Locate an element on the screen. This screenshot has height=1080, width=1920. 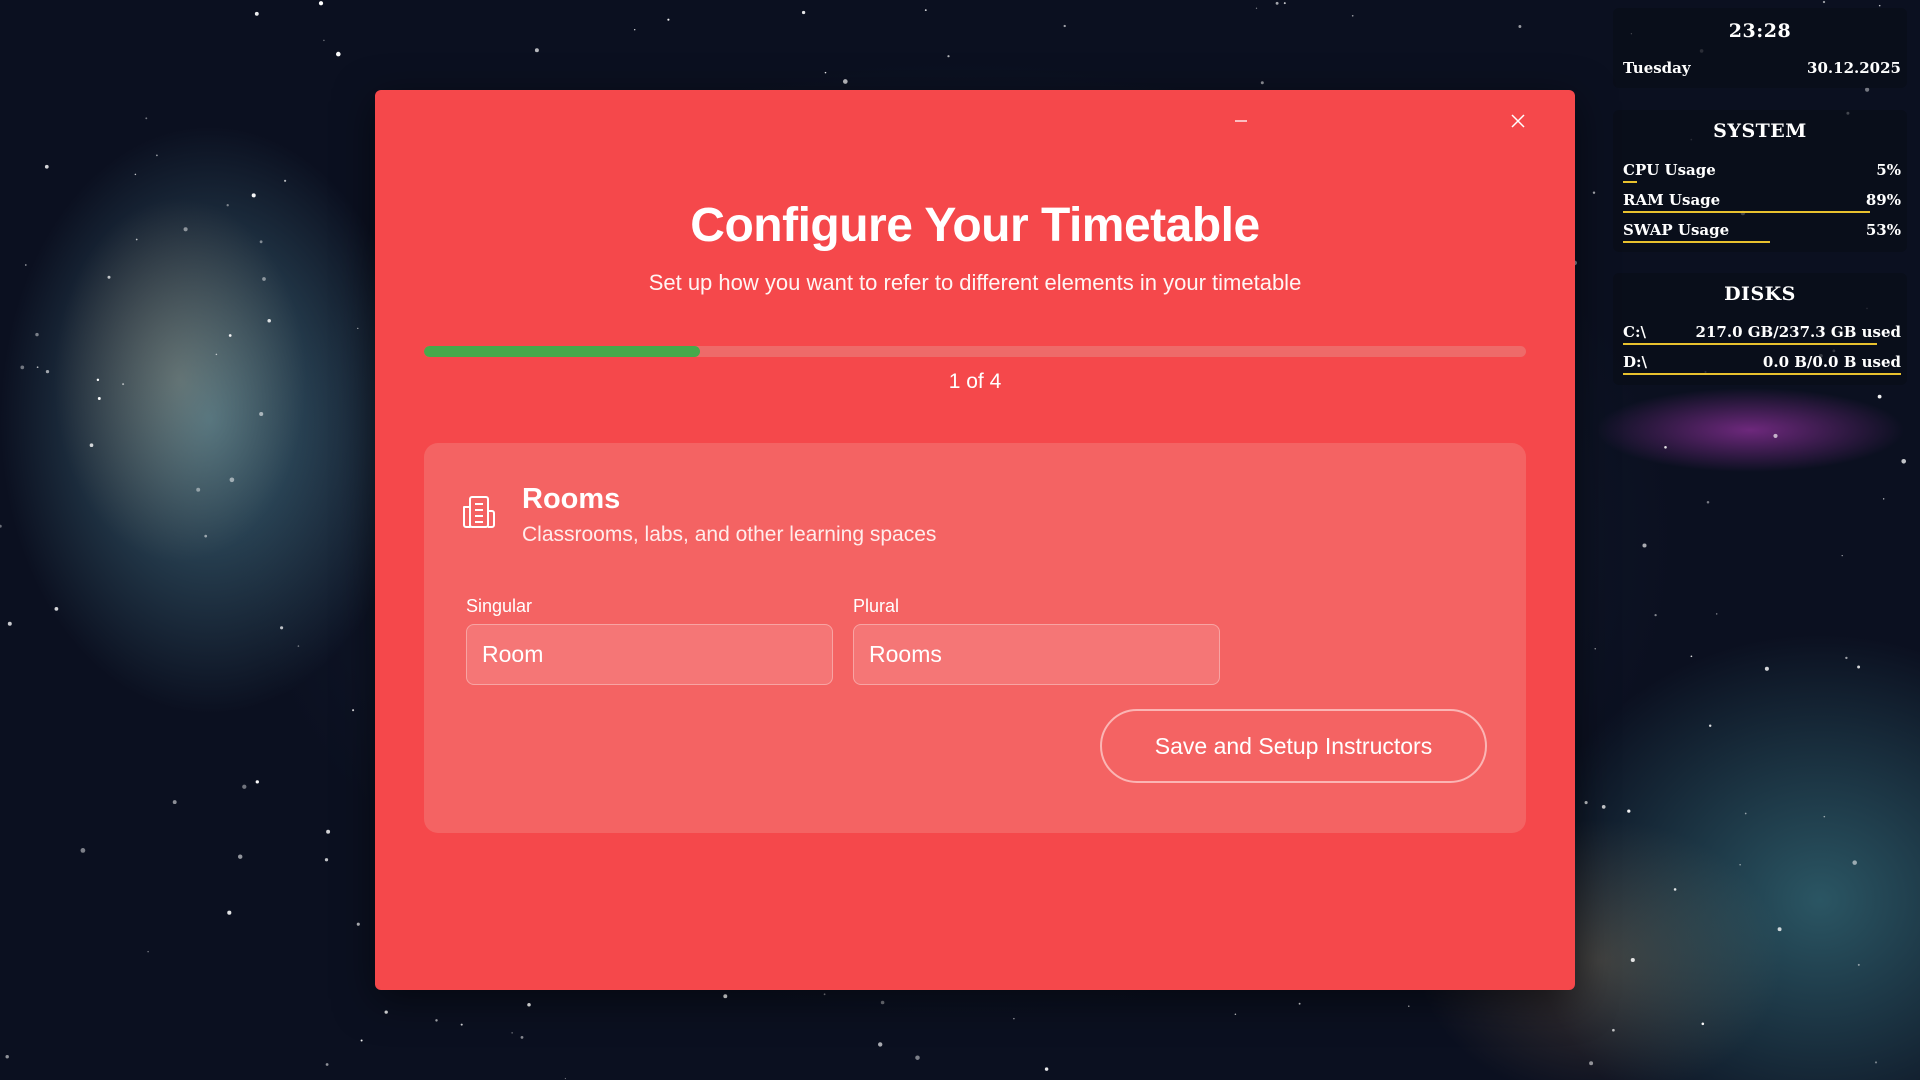
plural-input is located at coordinates (1036, 654).